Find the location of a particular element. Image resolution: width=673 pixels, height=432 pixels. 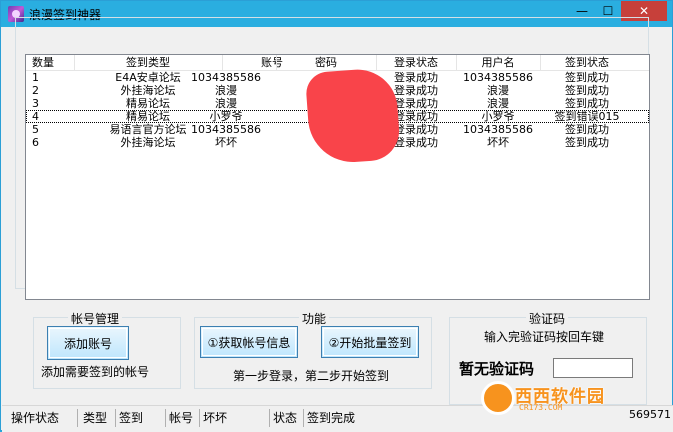

add-account-button: 添加账号 is located at coordinates (88, 343).